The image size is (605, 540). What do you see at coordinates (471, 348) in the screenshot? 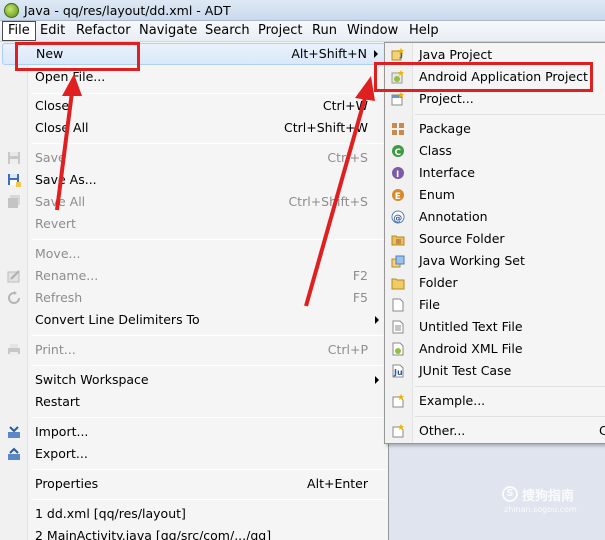
I see `menu-item-label: Android XML File` at bounding box center [471, 348].